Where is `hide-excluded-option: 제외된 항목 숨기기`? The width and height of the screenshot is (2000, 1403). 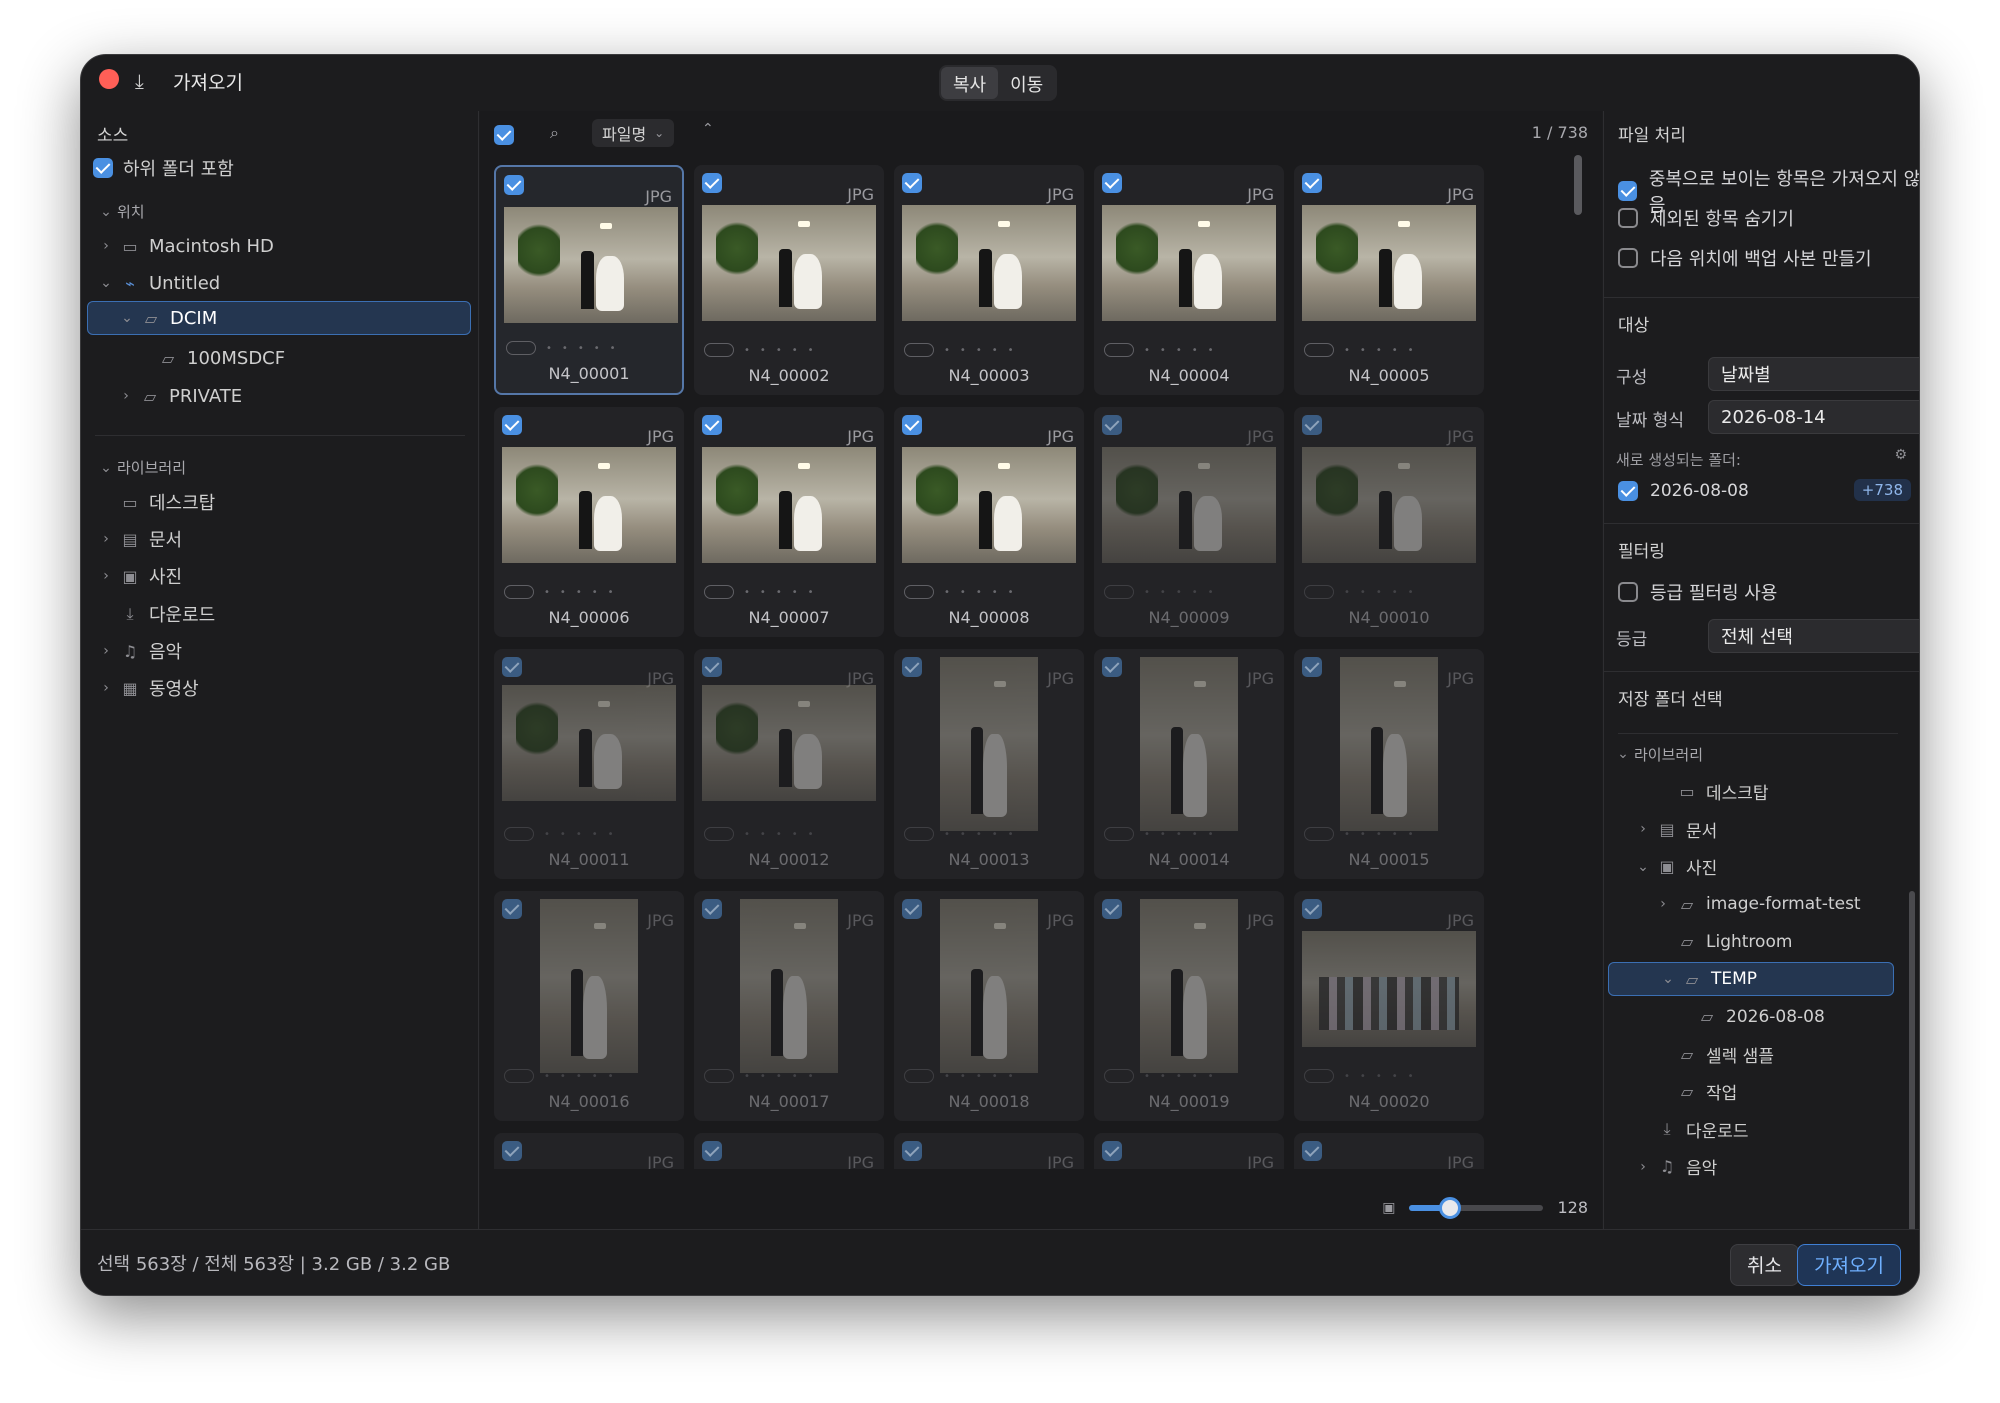 hide-excluded-option: 제외된 항목 숨기기 is located at coordinates (1706, 218).